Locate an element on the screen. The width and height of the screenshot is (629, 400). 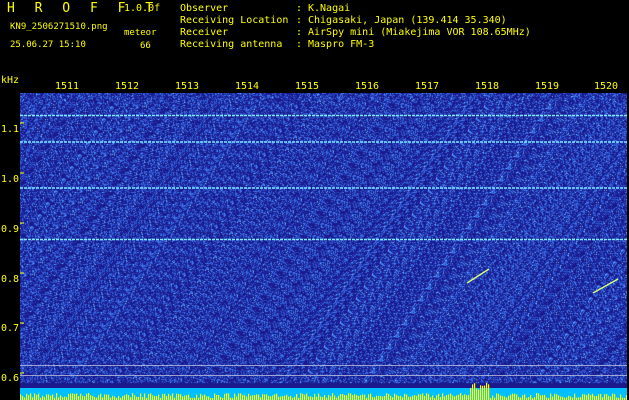
y-tick-label: 1.1 is located at coordinates (10, 129).